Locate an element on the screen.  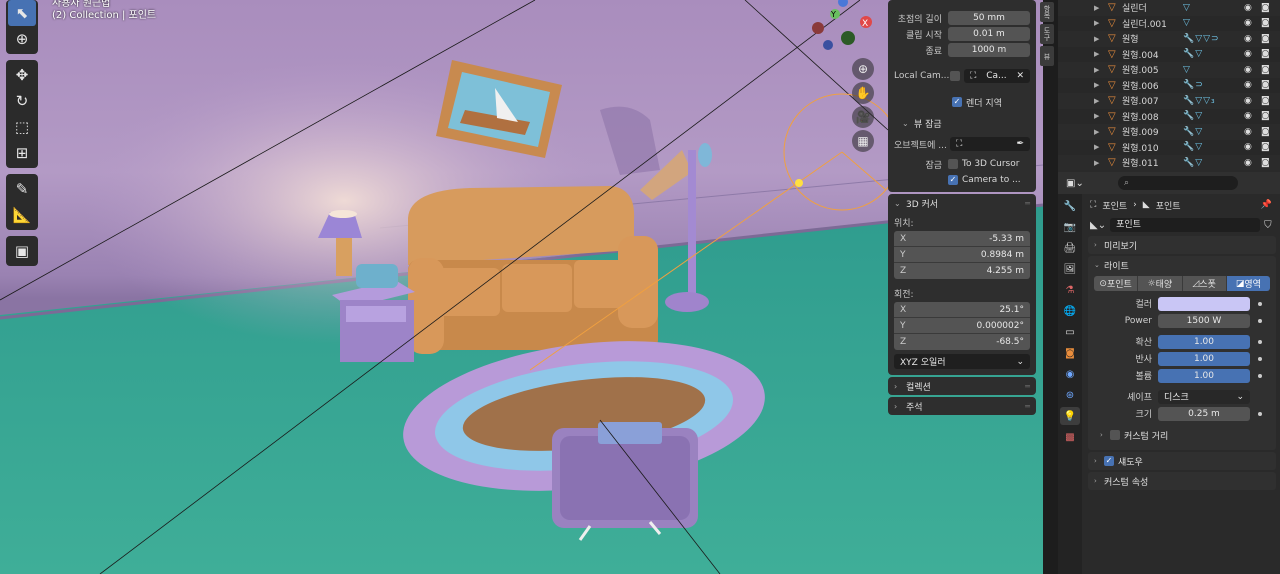
tab-view: 뷰 is located at coordinates (1047, 56).